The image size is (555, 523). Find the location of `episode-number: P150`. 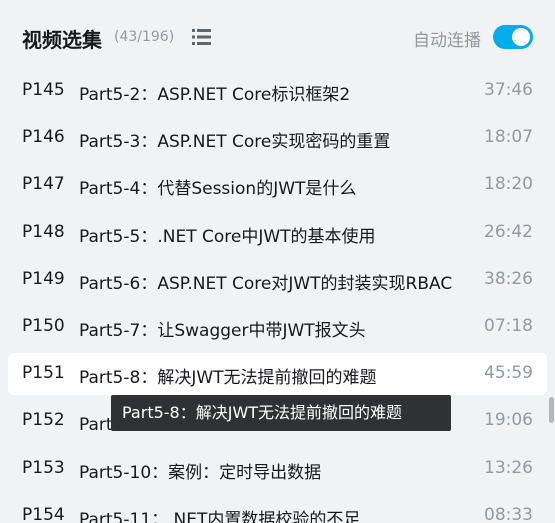

episode-number: P150 is located at coordinates (43, 326).